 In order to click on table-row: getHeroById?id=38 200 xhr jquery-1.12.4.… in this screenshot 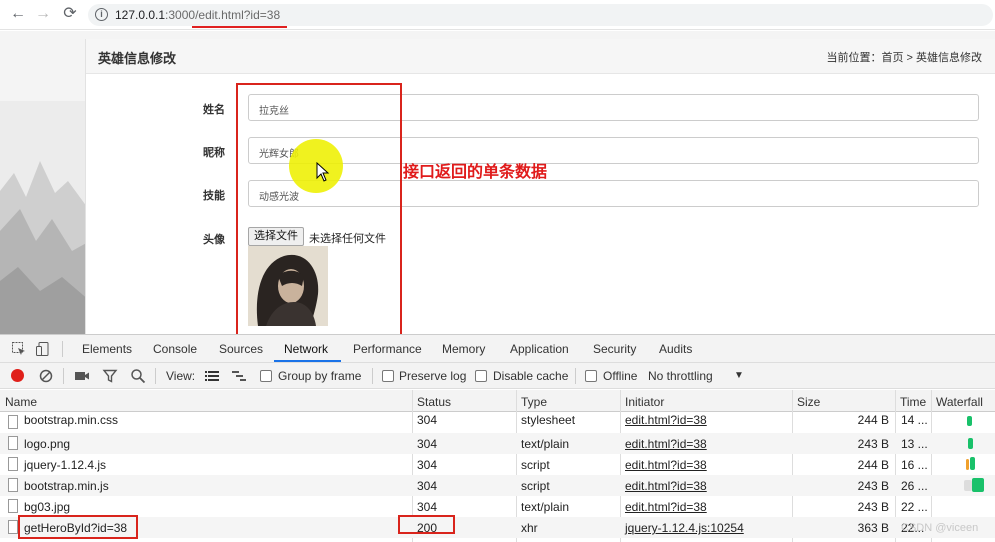, I will do `click(497, 527)`.